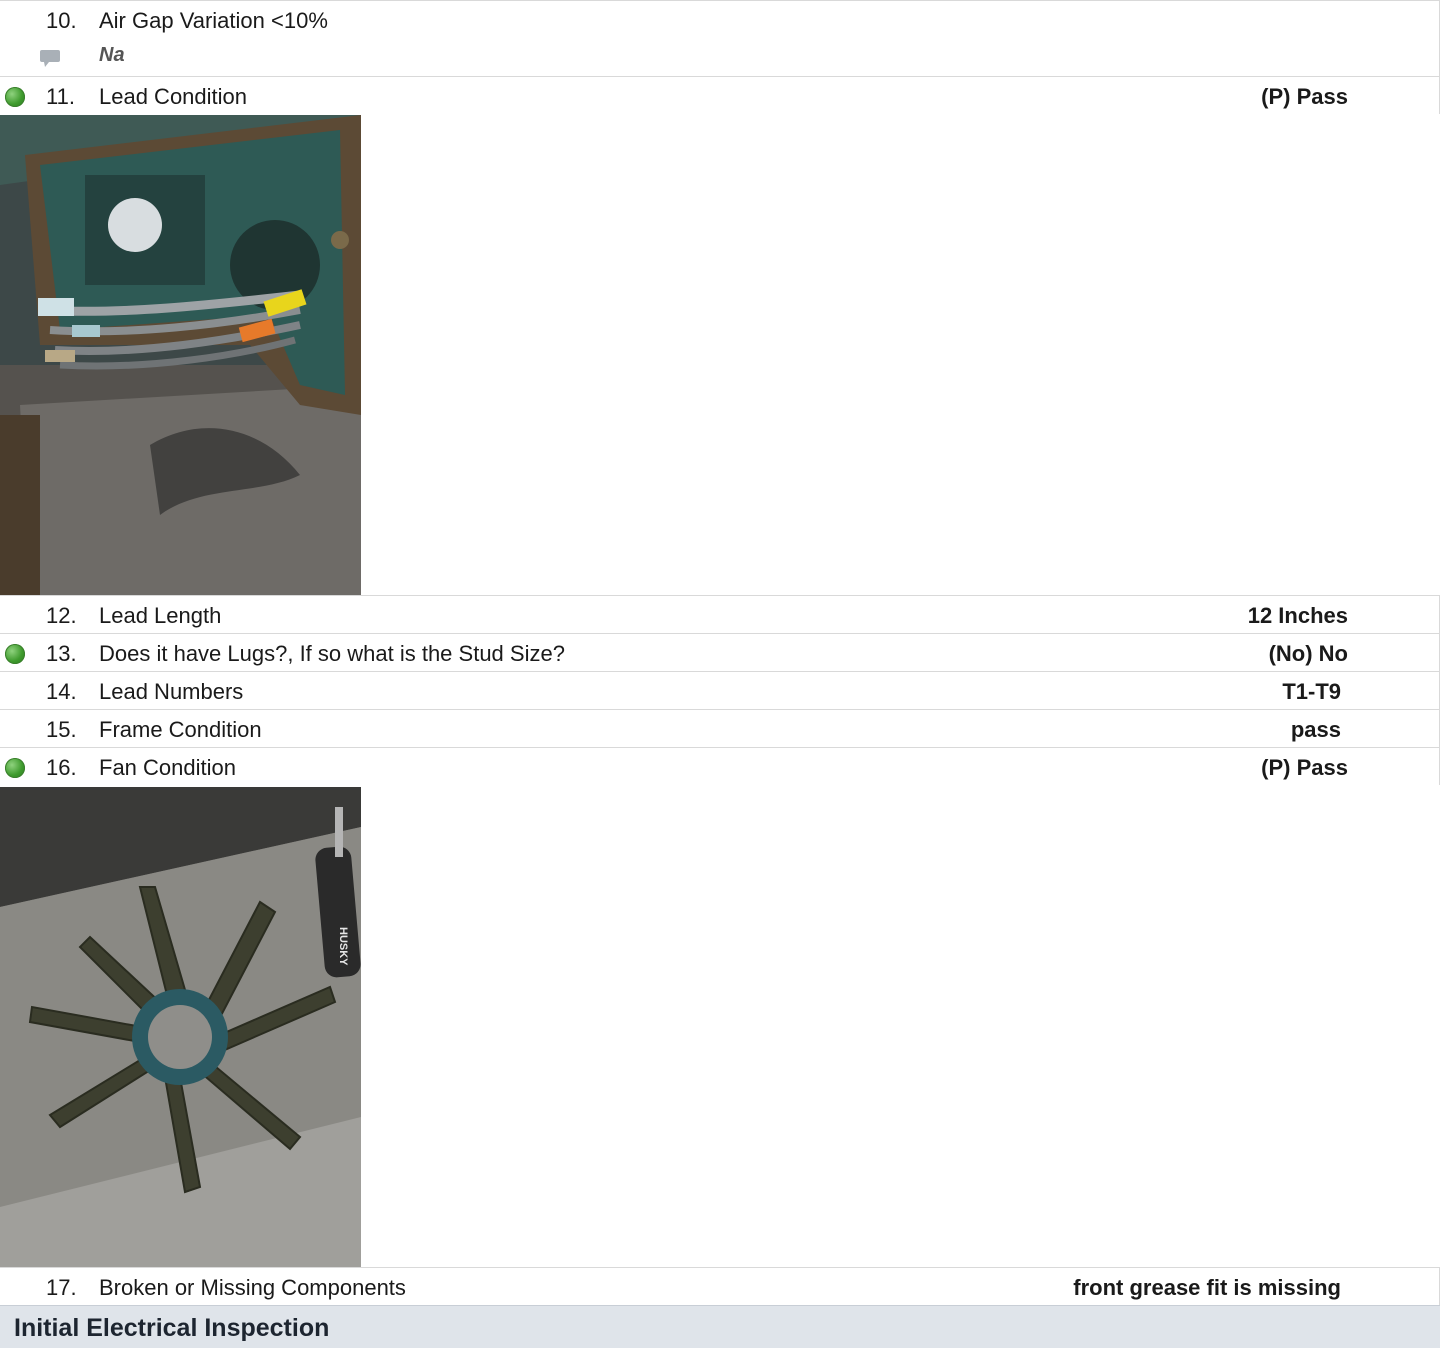 The height and width of the screenshot is (1348, 1441). I want to click on inspection-row: 14. Lead Numbers T1-T9, so click(720, 690).